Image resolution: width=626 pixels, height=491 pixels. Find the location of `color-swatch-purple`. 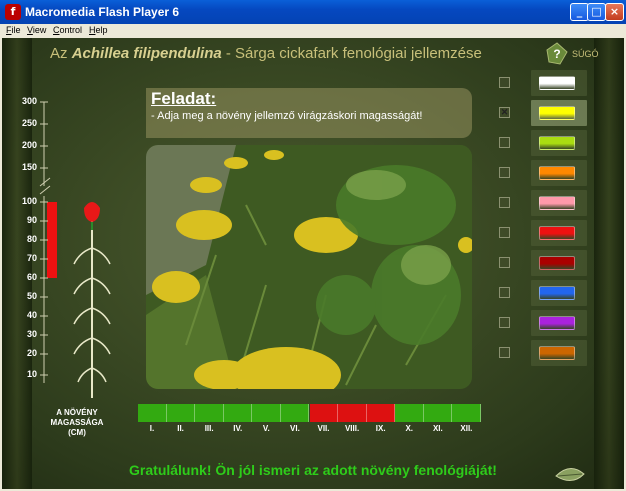

color-swatch-purple is located at coordinates (559, 323).